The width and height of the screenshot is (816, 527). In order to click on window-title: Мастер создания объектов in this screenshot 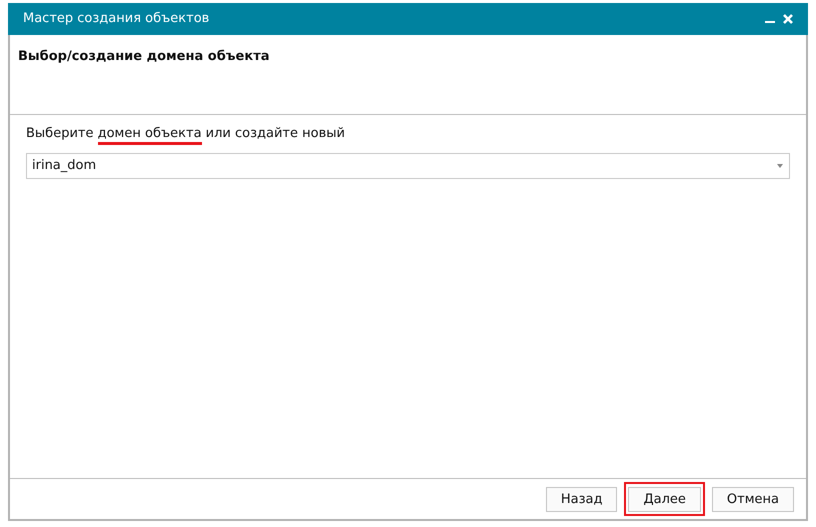, I will do `click(116, 19)`.